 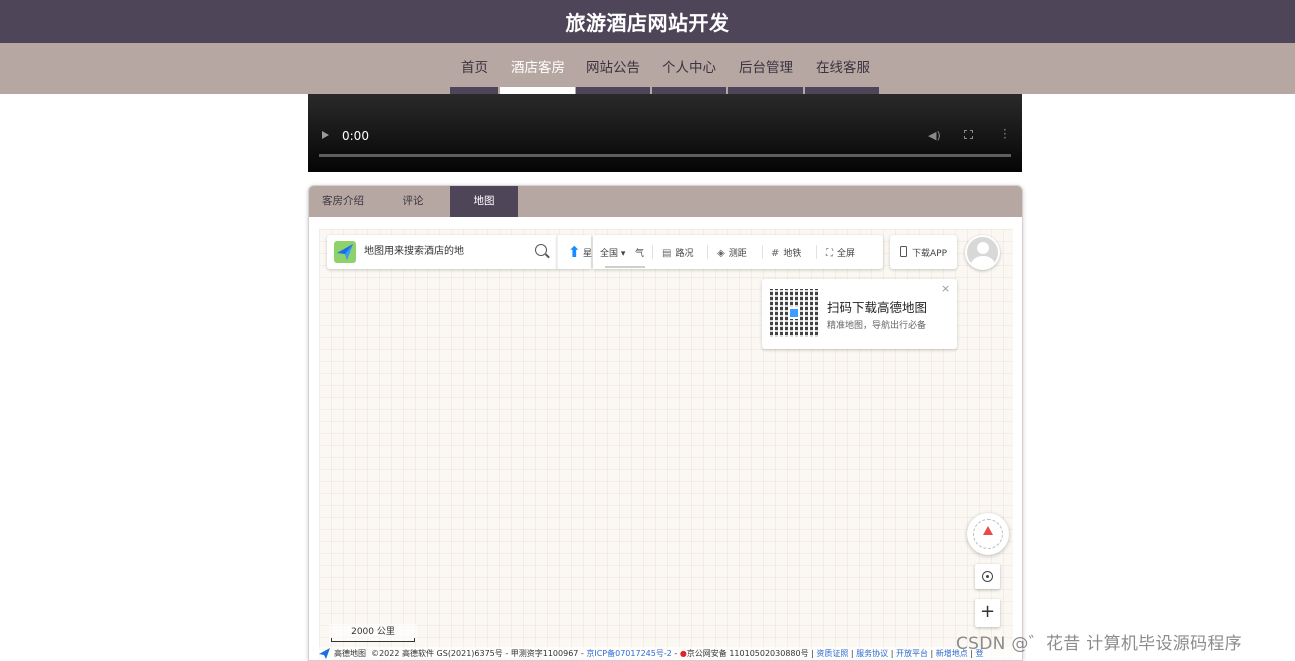 What do you see at coordinates (665, 155) in the screenshot?
I see `video-progress-bar` at bounding box center [665, 155].